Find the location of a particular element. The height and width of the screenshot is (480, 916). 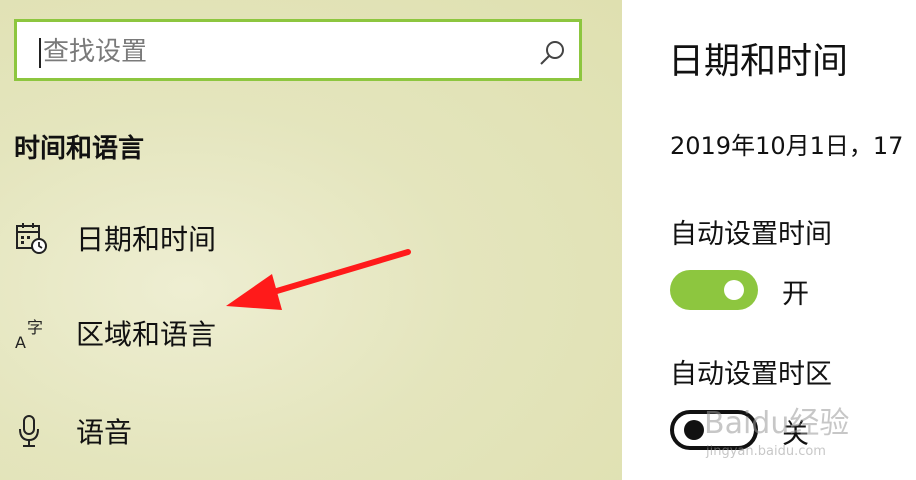

sidebar-item-label: 区域和语言 is located at coordinates (146, 334).